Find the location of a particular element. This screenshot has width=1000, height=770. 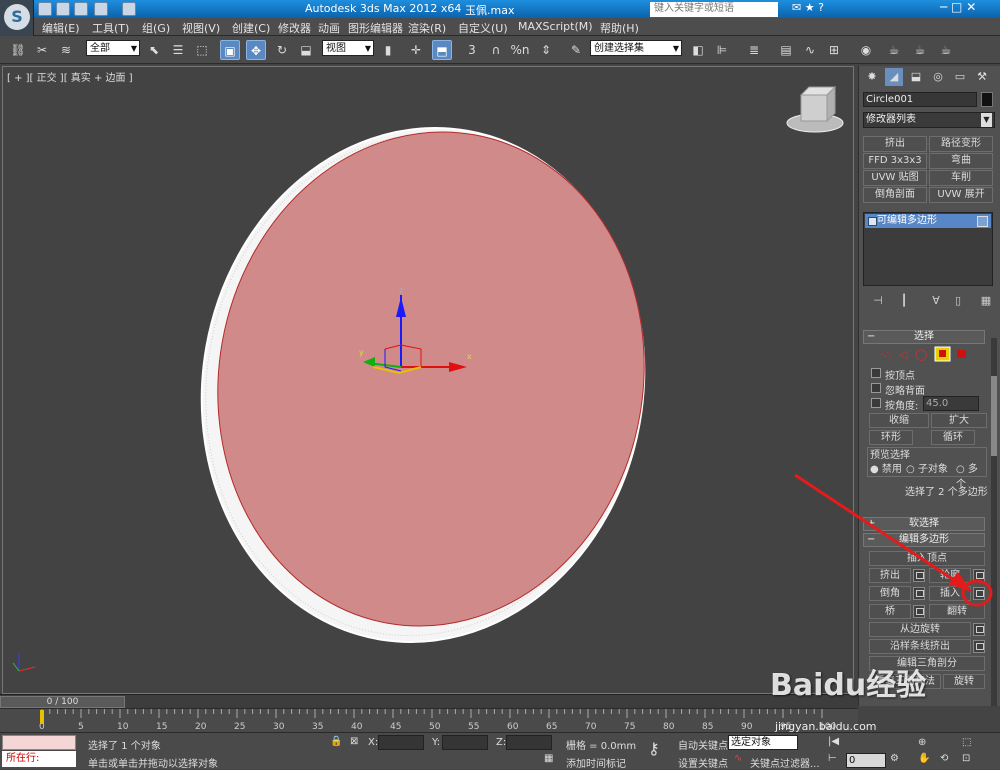

viewcube-icon is located at coordinates (815, 109).